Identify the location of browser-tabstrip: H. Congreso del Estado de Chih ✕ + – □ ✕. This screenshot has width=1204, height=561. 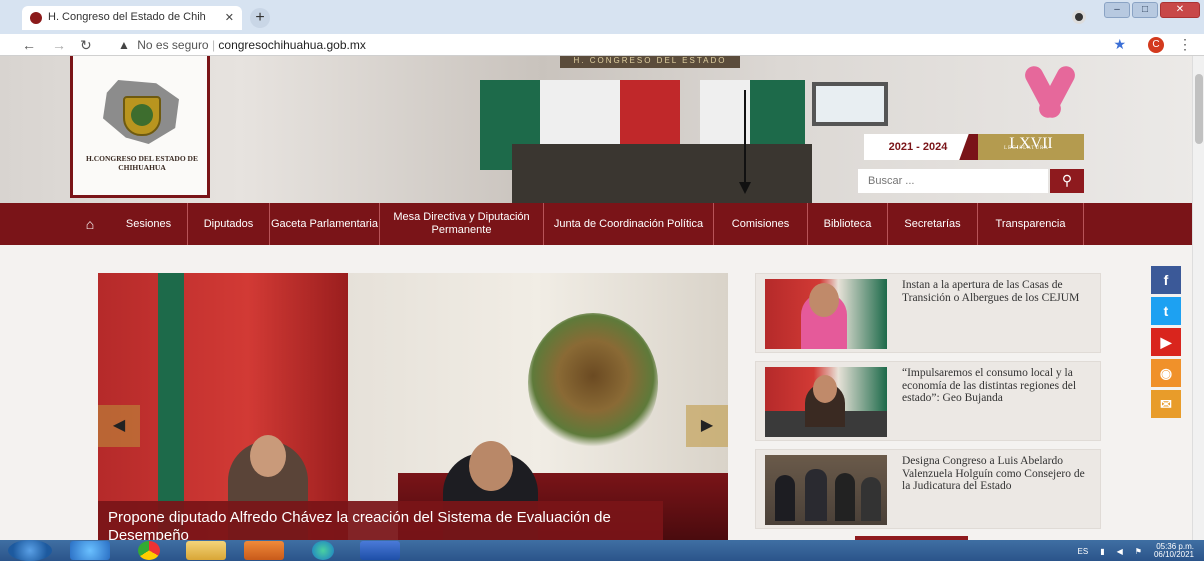
(602, 17).